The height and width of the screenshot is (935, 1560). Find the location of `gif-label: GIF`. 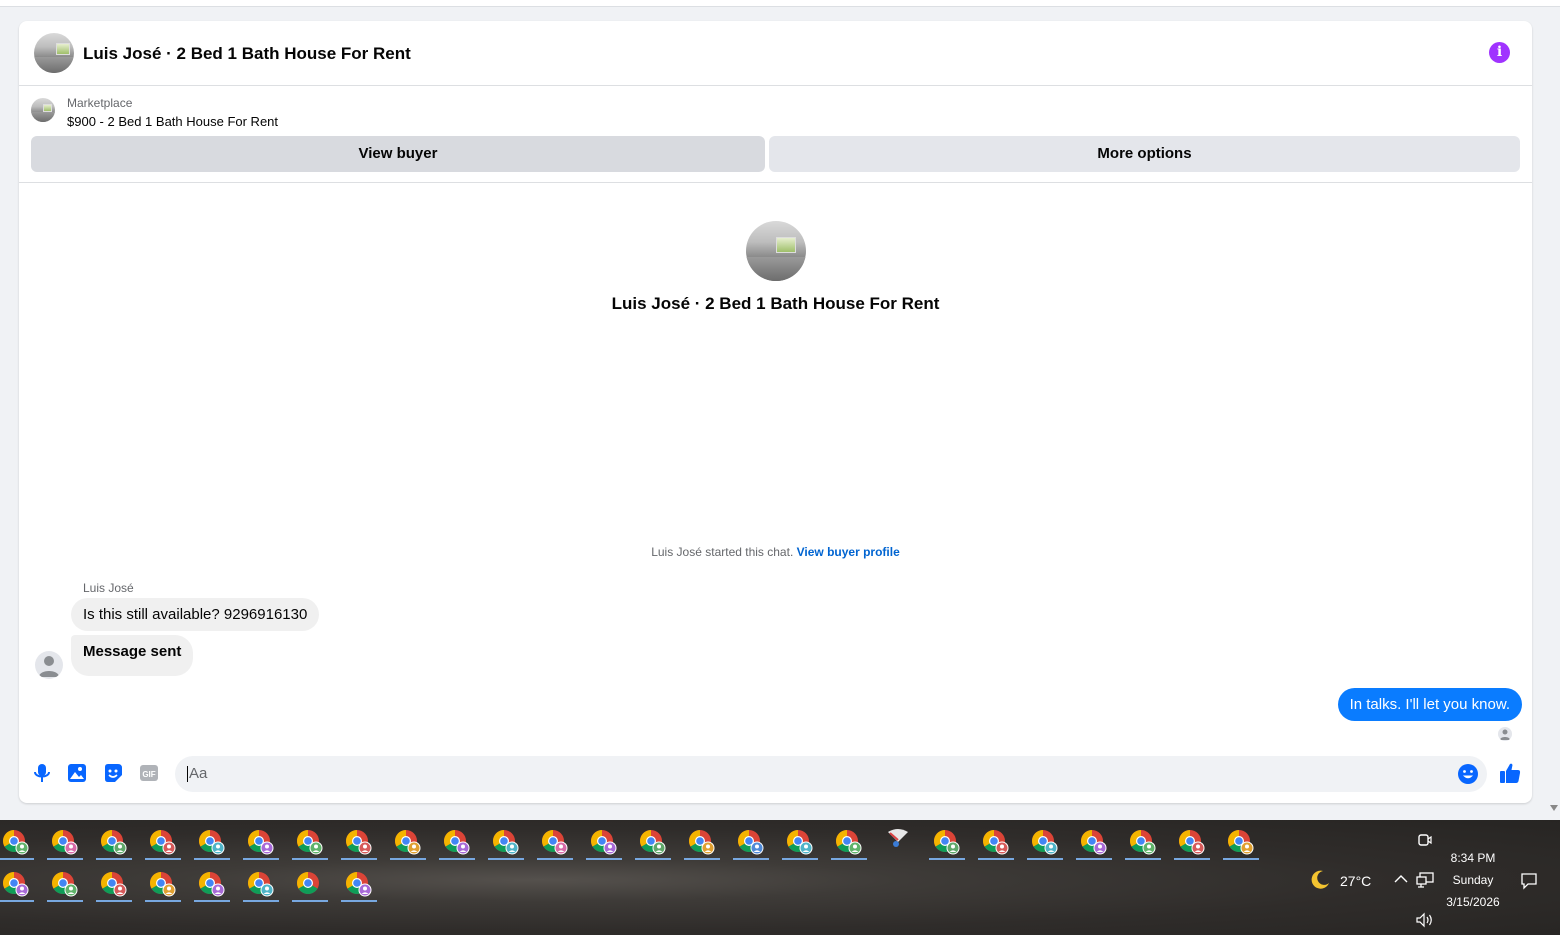

gif-label: GIF is located at coordinates (148, 774).